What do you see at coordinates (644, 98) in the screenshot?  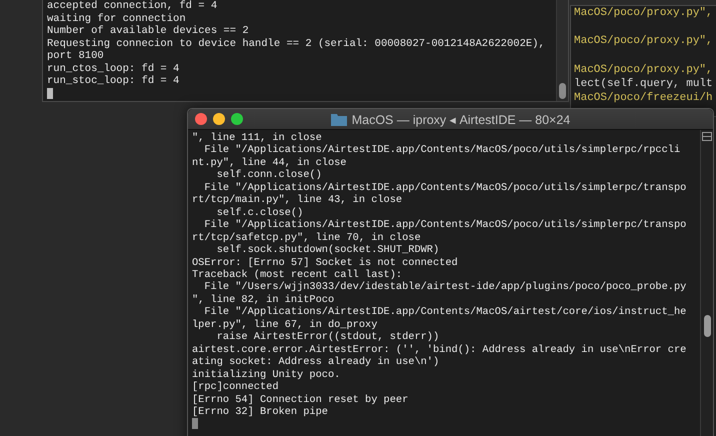 I see `code-line: MacOS/poco/freezeui/h` at bounding box center [644, 98].